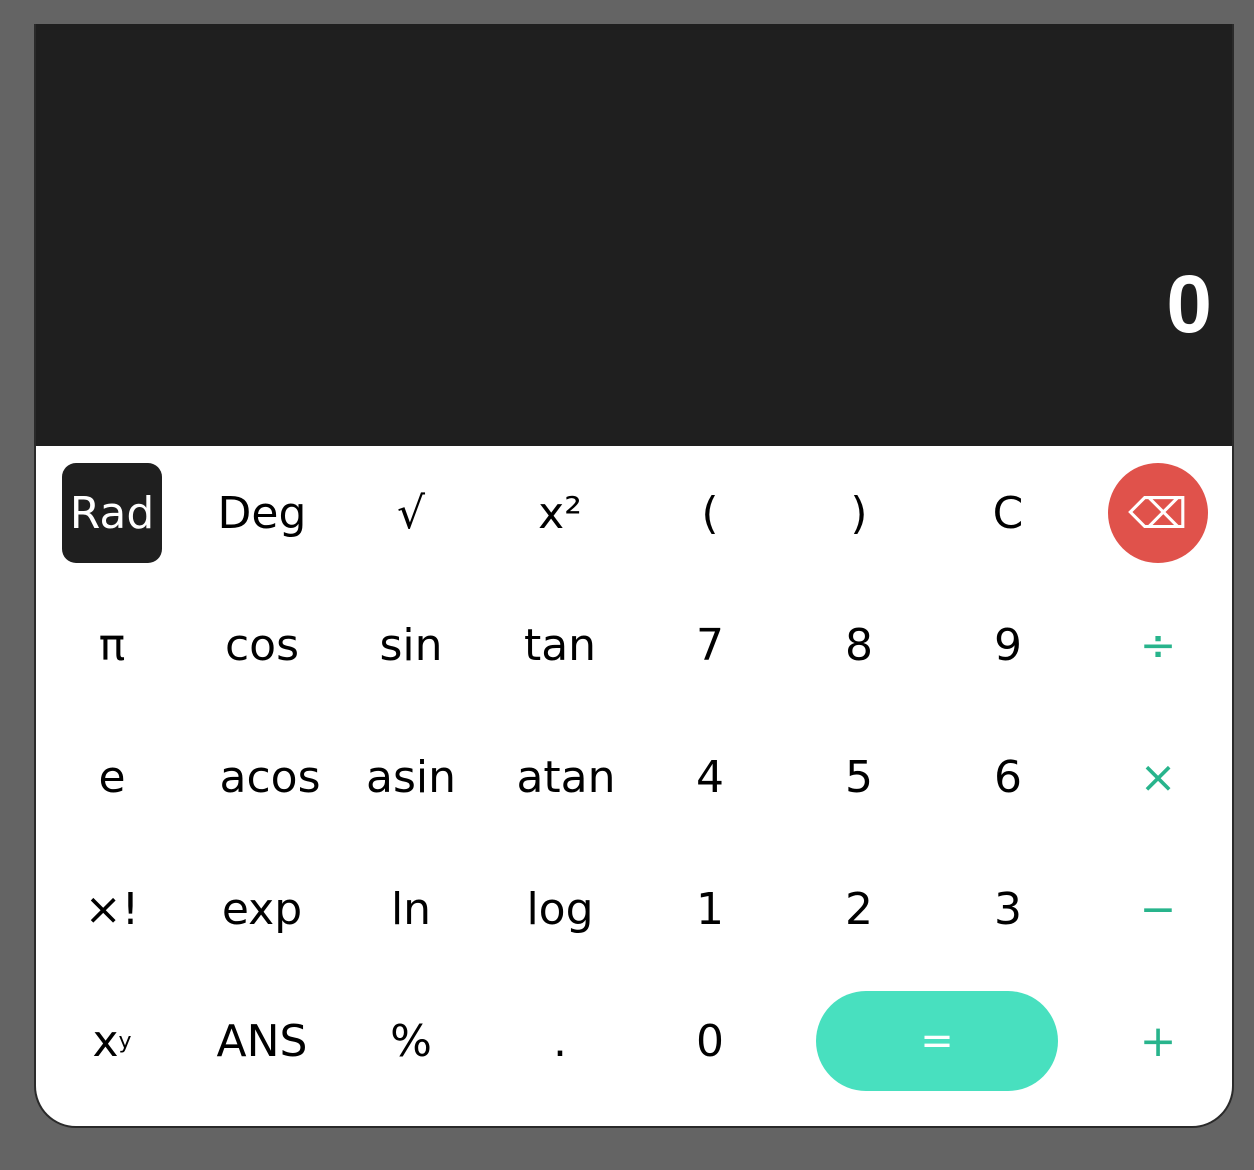 This screenshot has width=1254, height=1170. I want to click on digit-4-button: 4, so click(710, 777).